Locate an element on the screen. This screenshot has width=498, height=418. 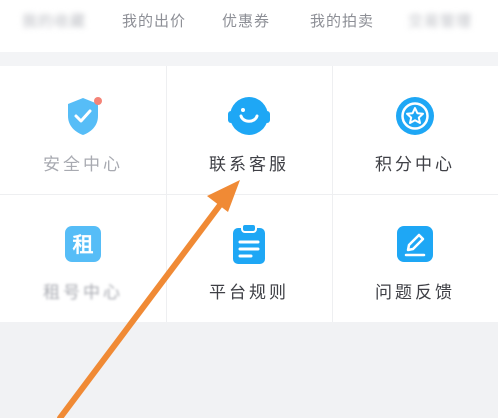
star-badge-icon is located at coordinates (415, 116).